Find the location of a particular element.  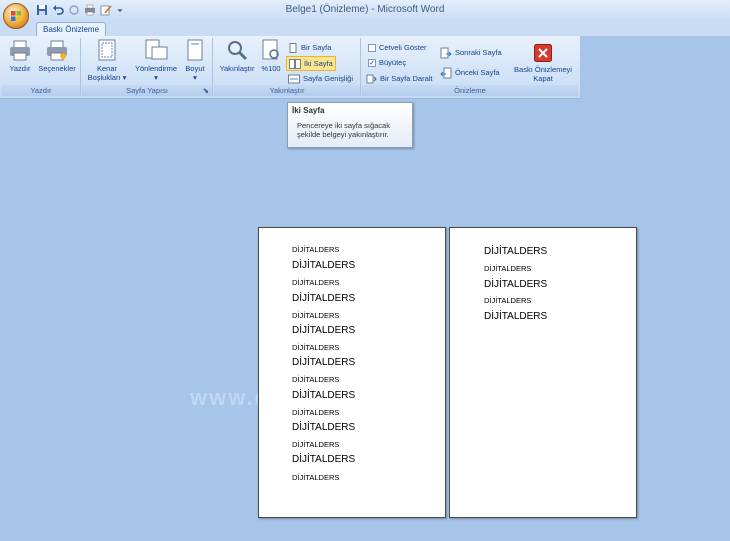

window-title: Belge1 (Önizleme) - Microsoft Word is located at coordinates (365, 9).